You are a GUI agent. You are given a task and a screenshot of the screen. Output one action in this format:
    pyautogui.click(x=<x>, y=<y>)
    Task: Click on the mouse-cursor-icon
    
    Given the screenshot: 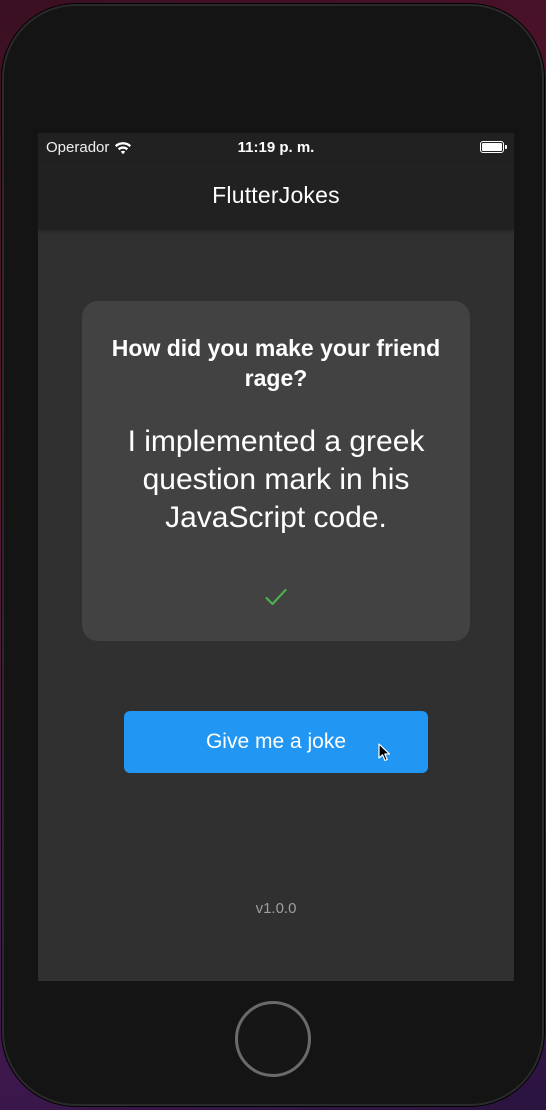 What is the action you would take?
    pyautogui.click(x=384, y=752)
    